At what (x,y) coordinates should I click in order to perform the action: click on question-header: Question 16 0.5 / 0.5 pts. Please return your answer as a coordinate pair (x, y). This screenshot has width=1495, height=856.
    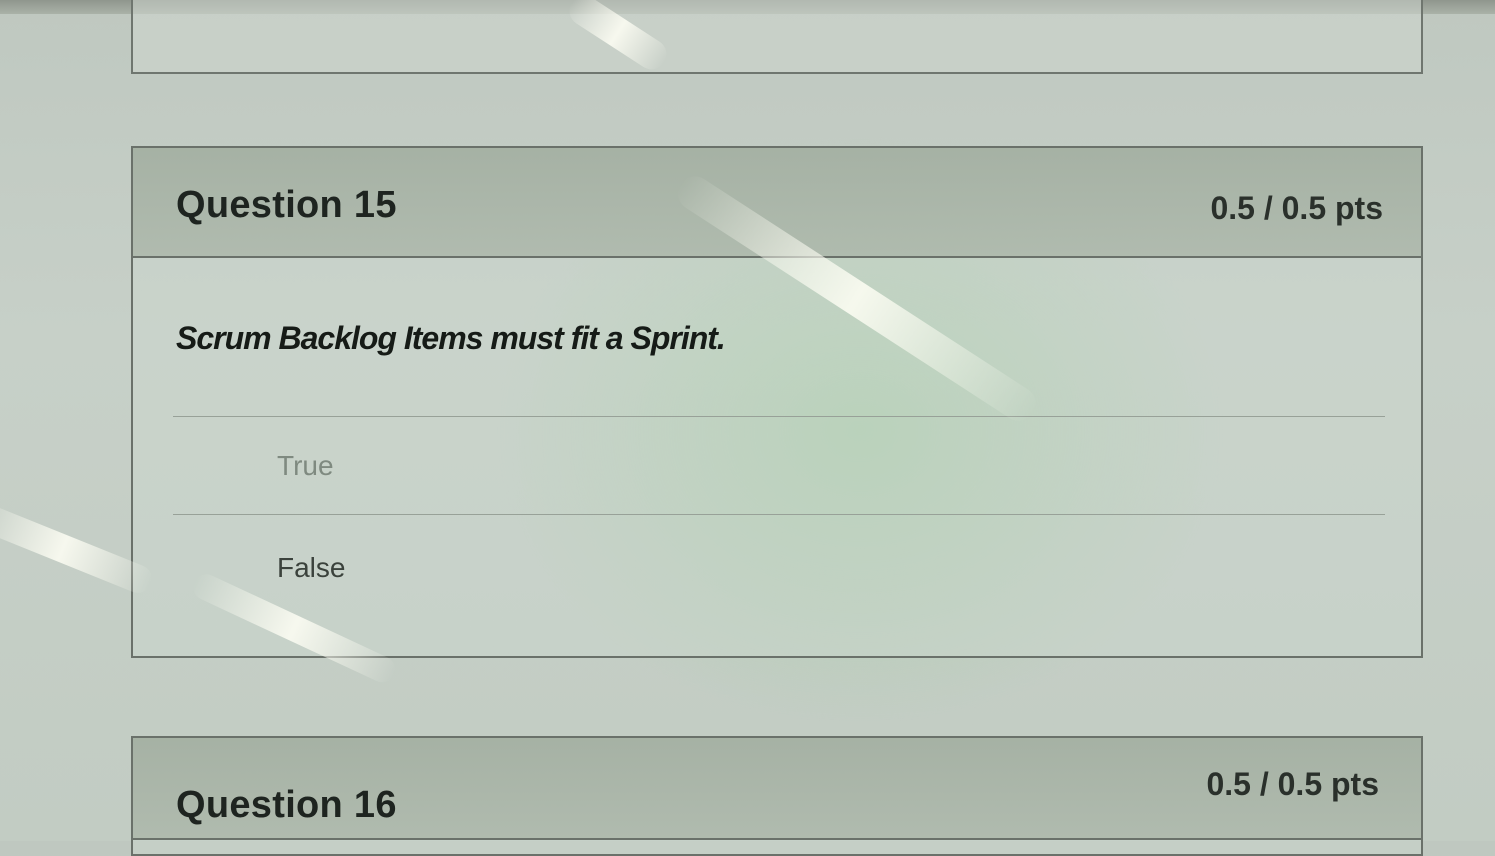
    Looking at the image, I should click on (777, 789).